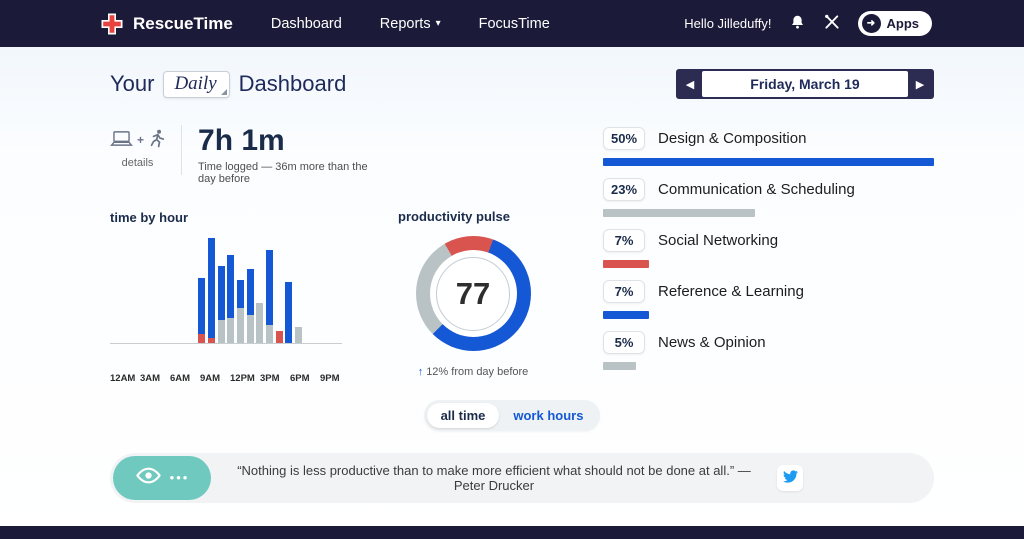 This screenshot has width=1024, height=539. I want to click on quote-eye-button: •••, so click(162, 477).